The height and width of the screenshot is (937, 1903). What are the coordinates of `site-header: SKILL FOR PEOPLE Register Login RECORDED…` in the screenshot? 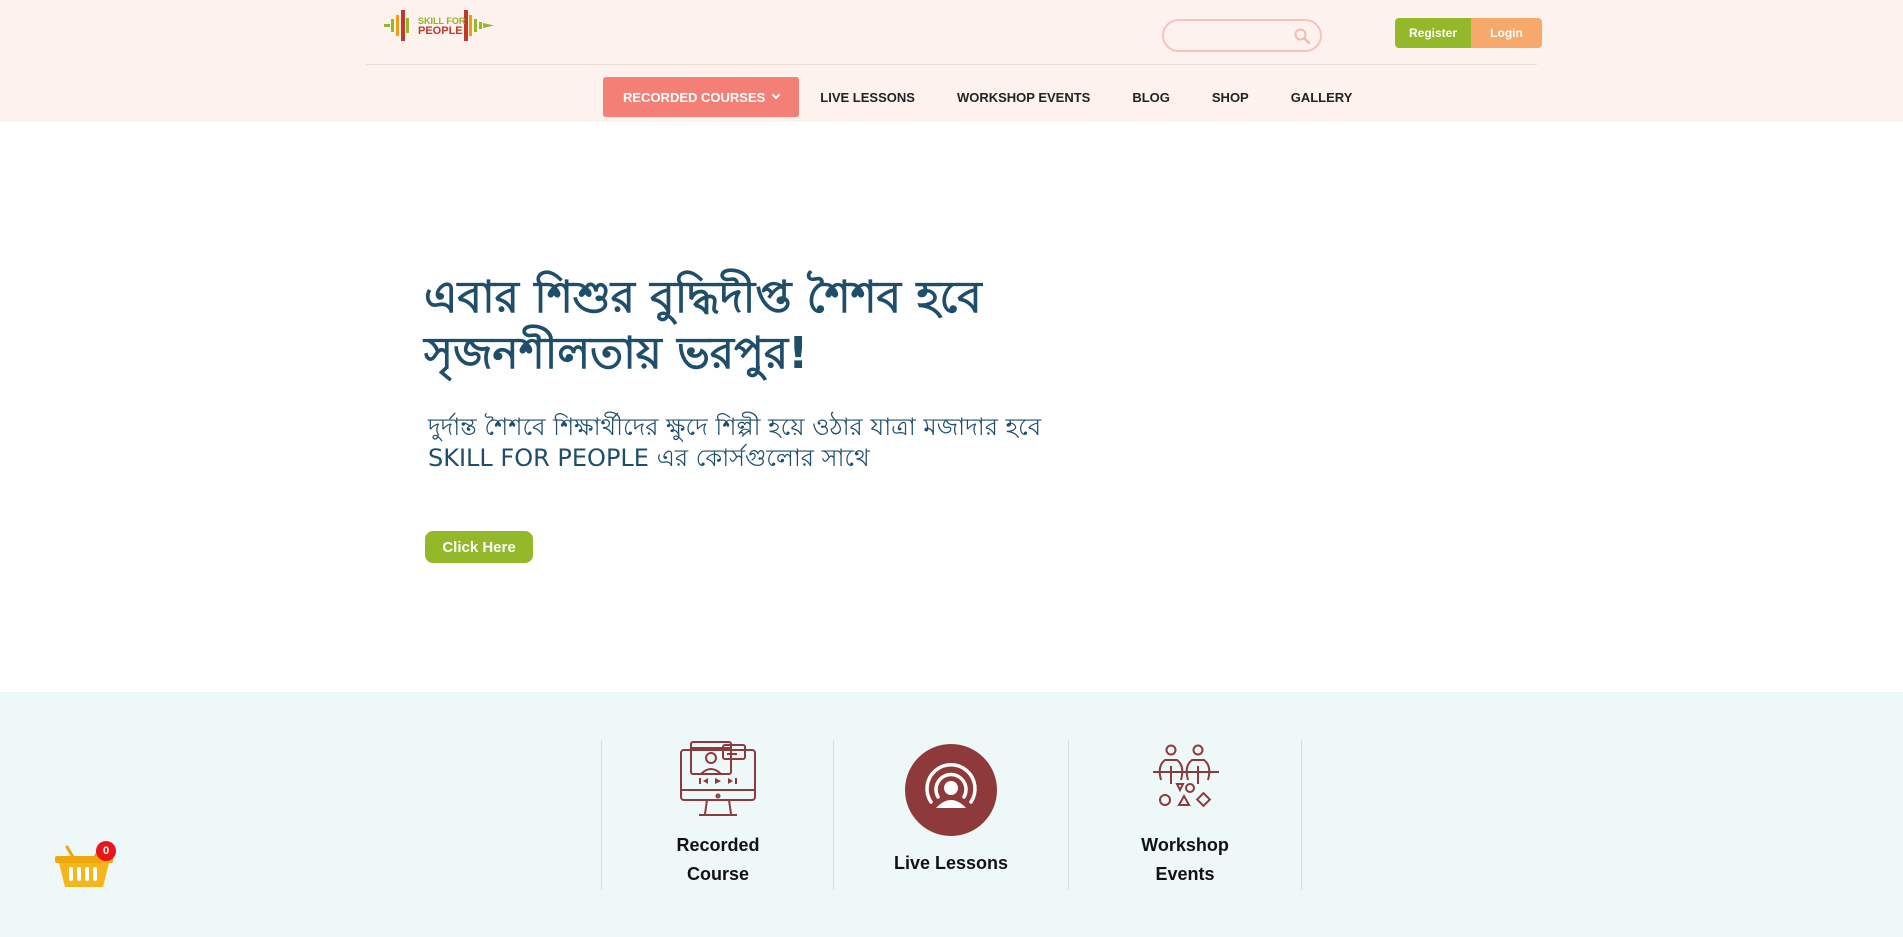 It's located at (951, 61).